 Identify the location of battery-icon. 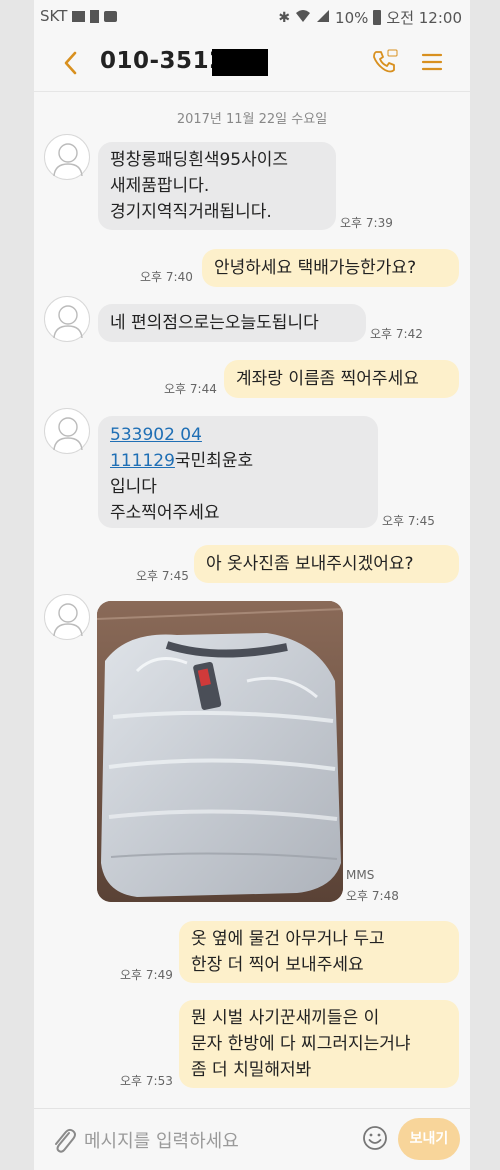
(377, 17).